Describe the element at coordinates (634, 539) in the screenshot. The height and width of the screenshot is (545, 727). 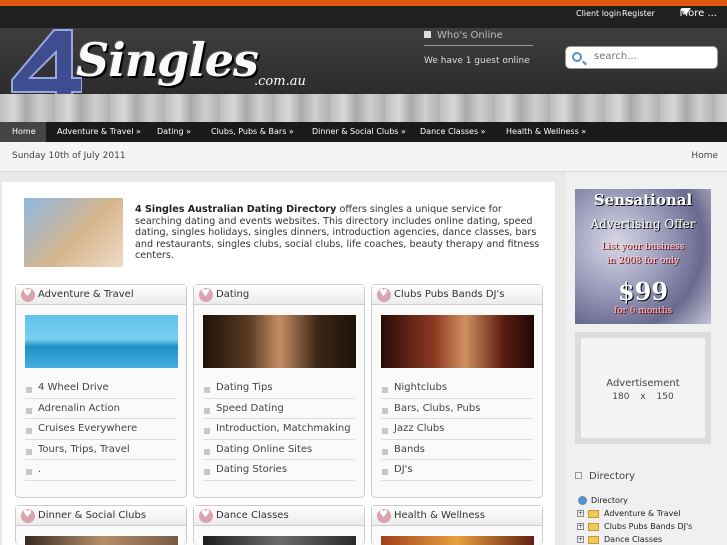
I see `tree-node: + Dance Classes` at that location.